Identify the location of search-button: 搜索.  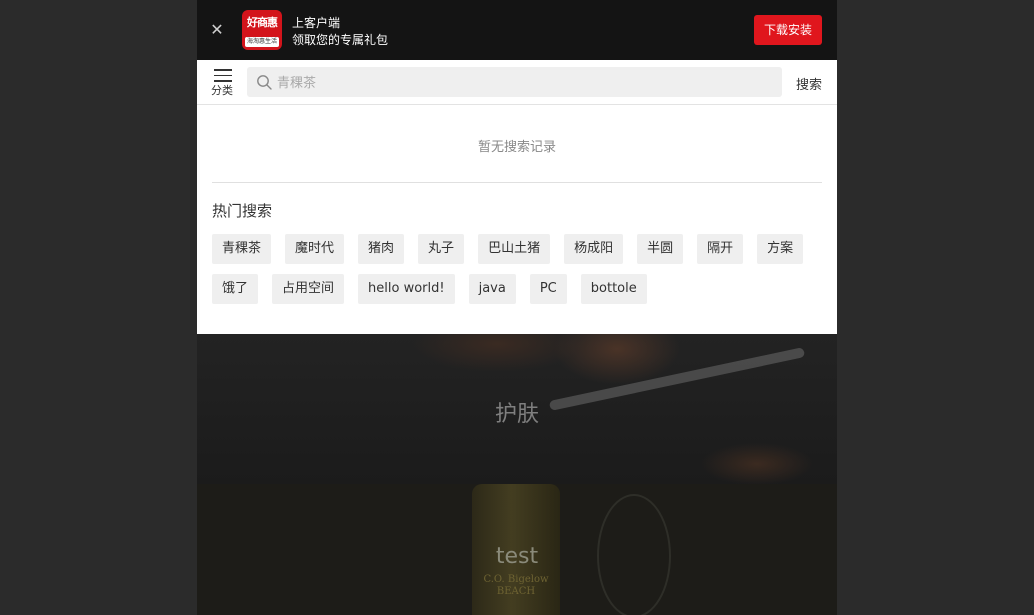
(809, 83).